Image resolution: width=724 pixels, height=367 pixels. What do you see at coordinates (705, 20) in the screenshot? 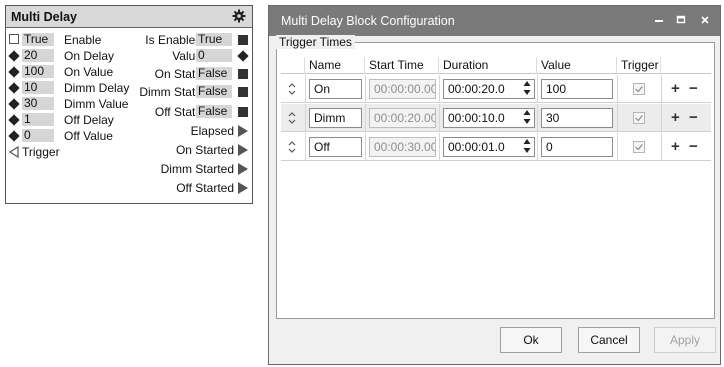
I see `close-icon` at bounding box center [705, 20].